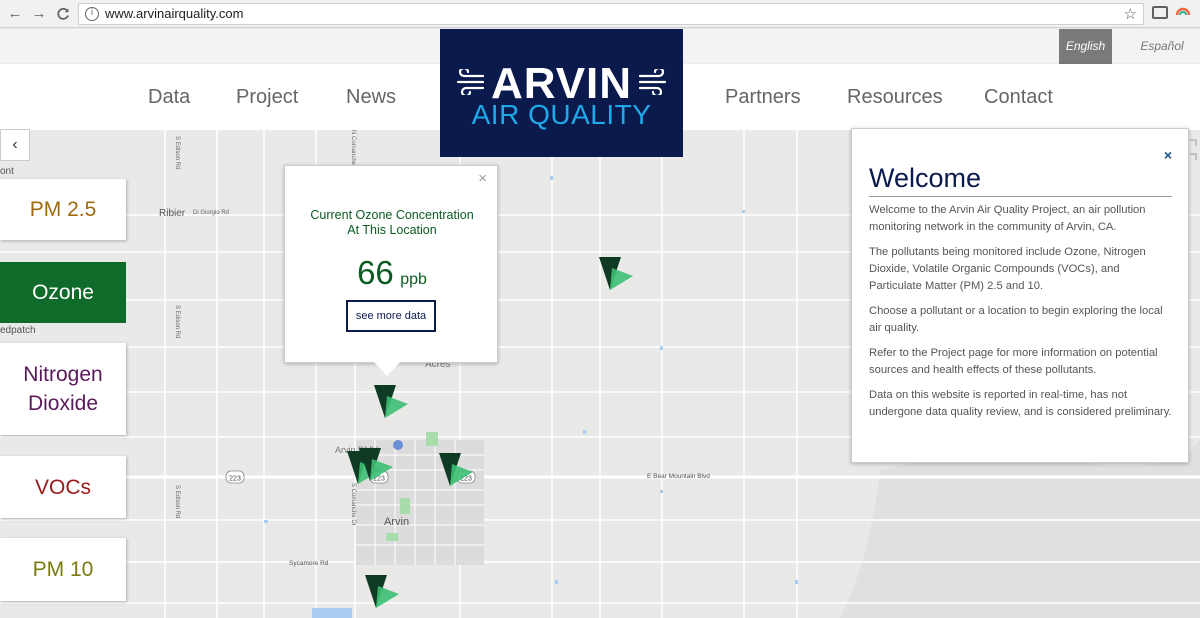  I want to click on map-label-arvin: Arvin, so click(396, 522).